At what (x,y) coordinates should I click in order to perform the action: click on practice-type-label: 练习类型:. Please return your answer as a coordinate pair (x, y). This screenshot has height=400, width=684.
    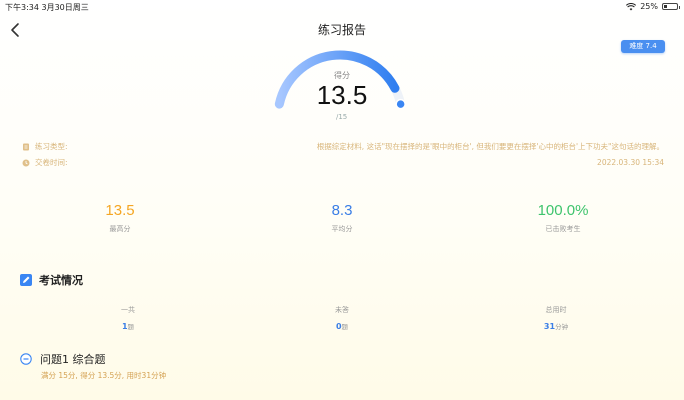
    Looking at the image, I should click on (51, 146).